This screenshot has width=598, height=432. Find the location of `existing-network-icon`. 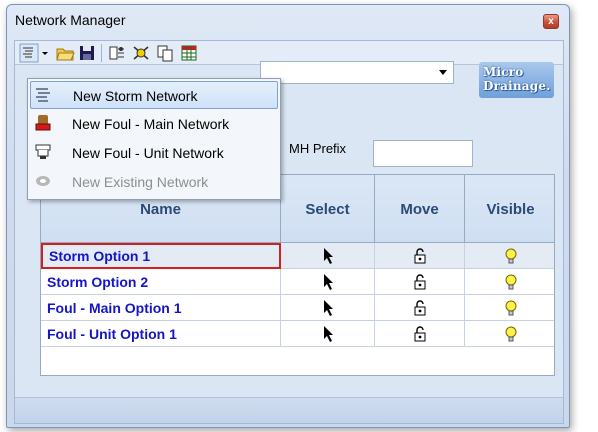

existing-network-icon is located at coordinates (43, 181).